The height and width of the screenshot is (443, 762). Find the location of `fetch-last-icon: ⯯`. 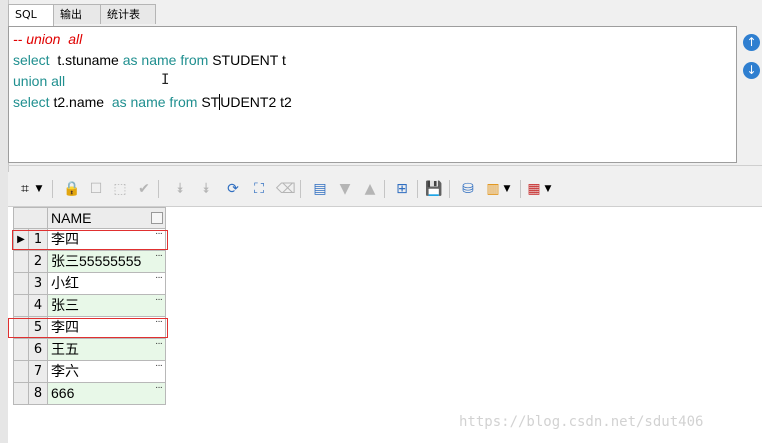

fetch-last-icon: ⯯ is located at coordinates (206, 189).